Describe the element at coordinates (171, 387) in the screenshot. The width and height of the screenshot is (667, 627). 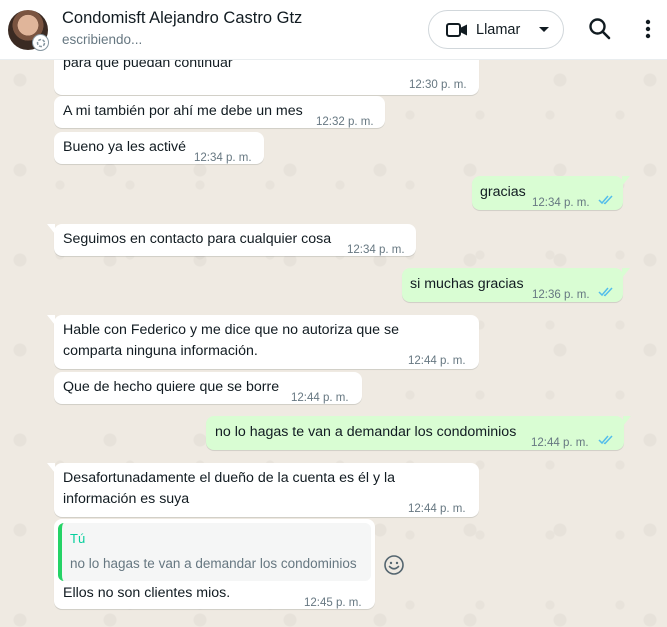
I see `message-text: Que de hecho quiere que se borre` at that location.